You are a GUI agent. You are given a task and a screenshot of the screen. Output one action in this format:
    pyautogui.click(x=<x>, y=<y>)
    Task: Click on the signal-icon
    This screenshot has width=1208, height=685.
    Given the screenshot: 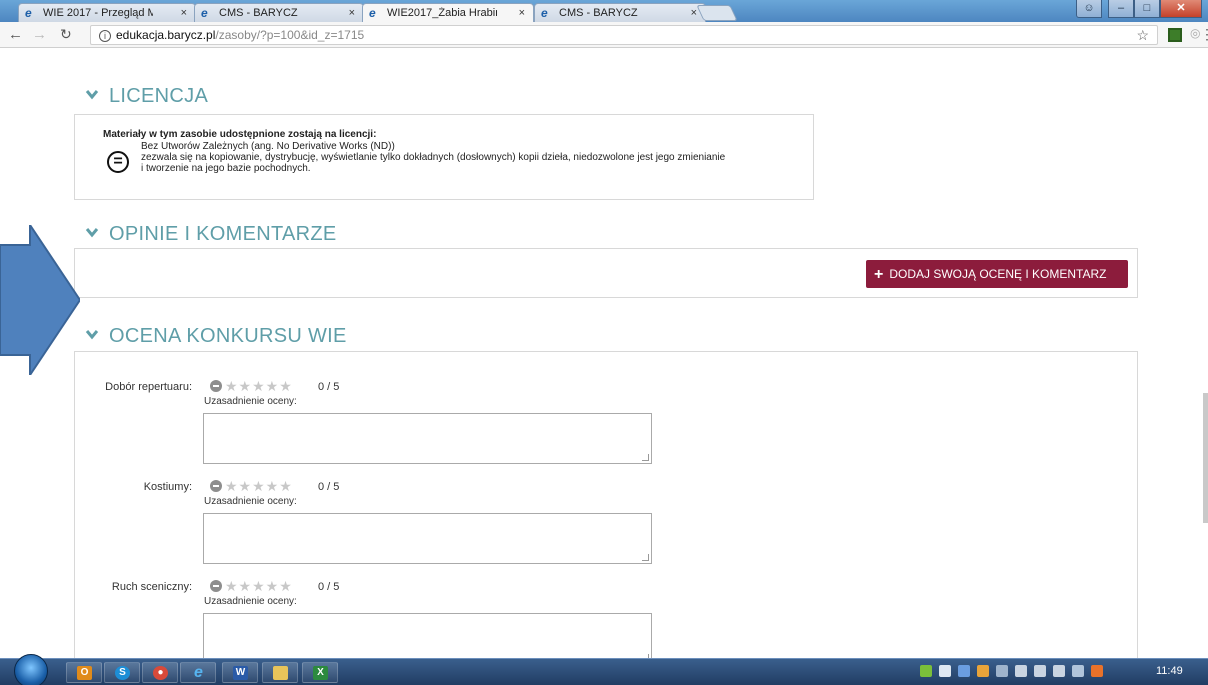 What is the action you would take?
    pyautogui.click(x=1040, y=671)
    